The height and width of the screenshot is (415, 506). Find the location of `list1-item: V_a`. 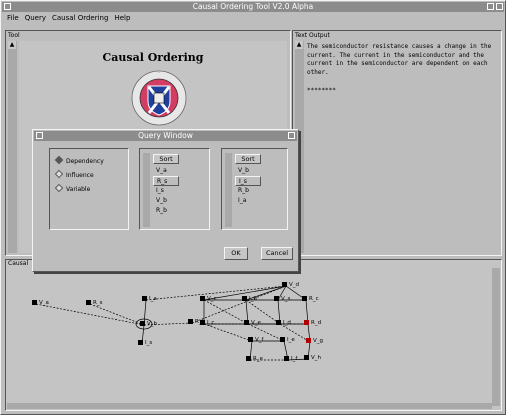

list1-item: V_a is located at coordinates (166, 171).